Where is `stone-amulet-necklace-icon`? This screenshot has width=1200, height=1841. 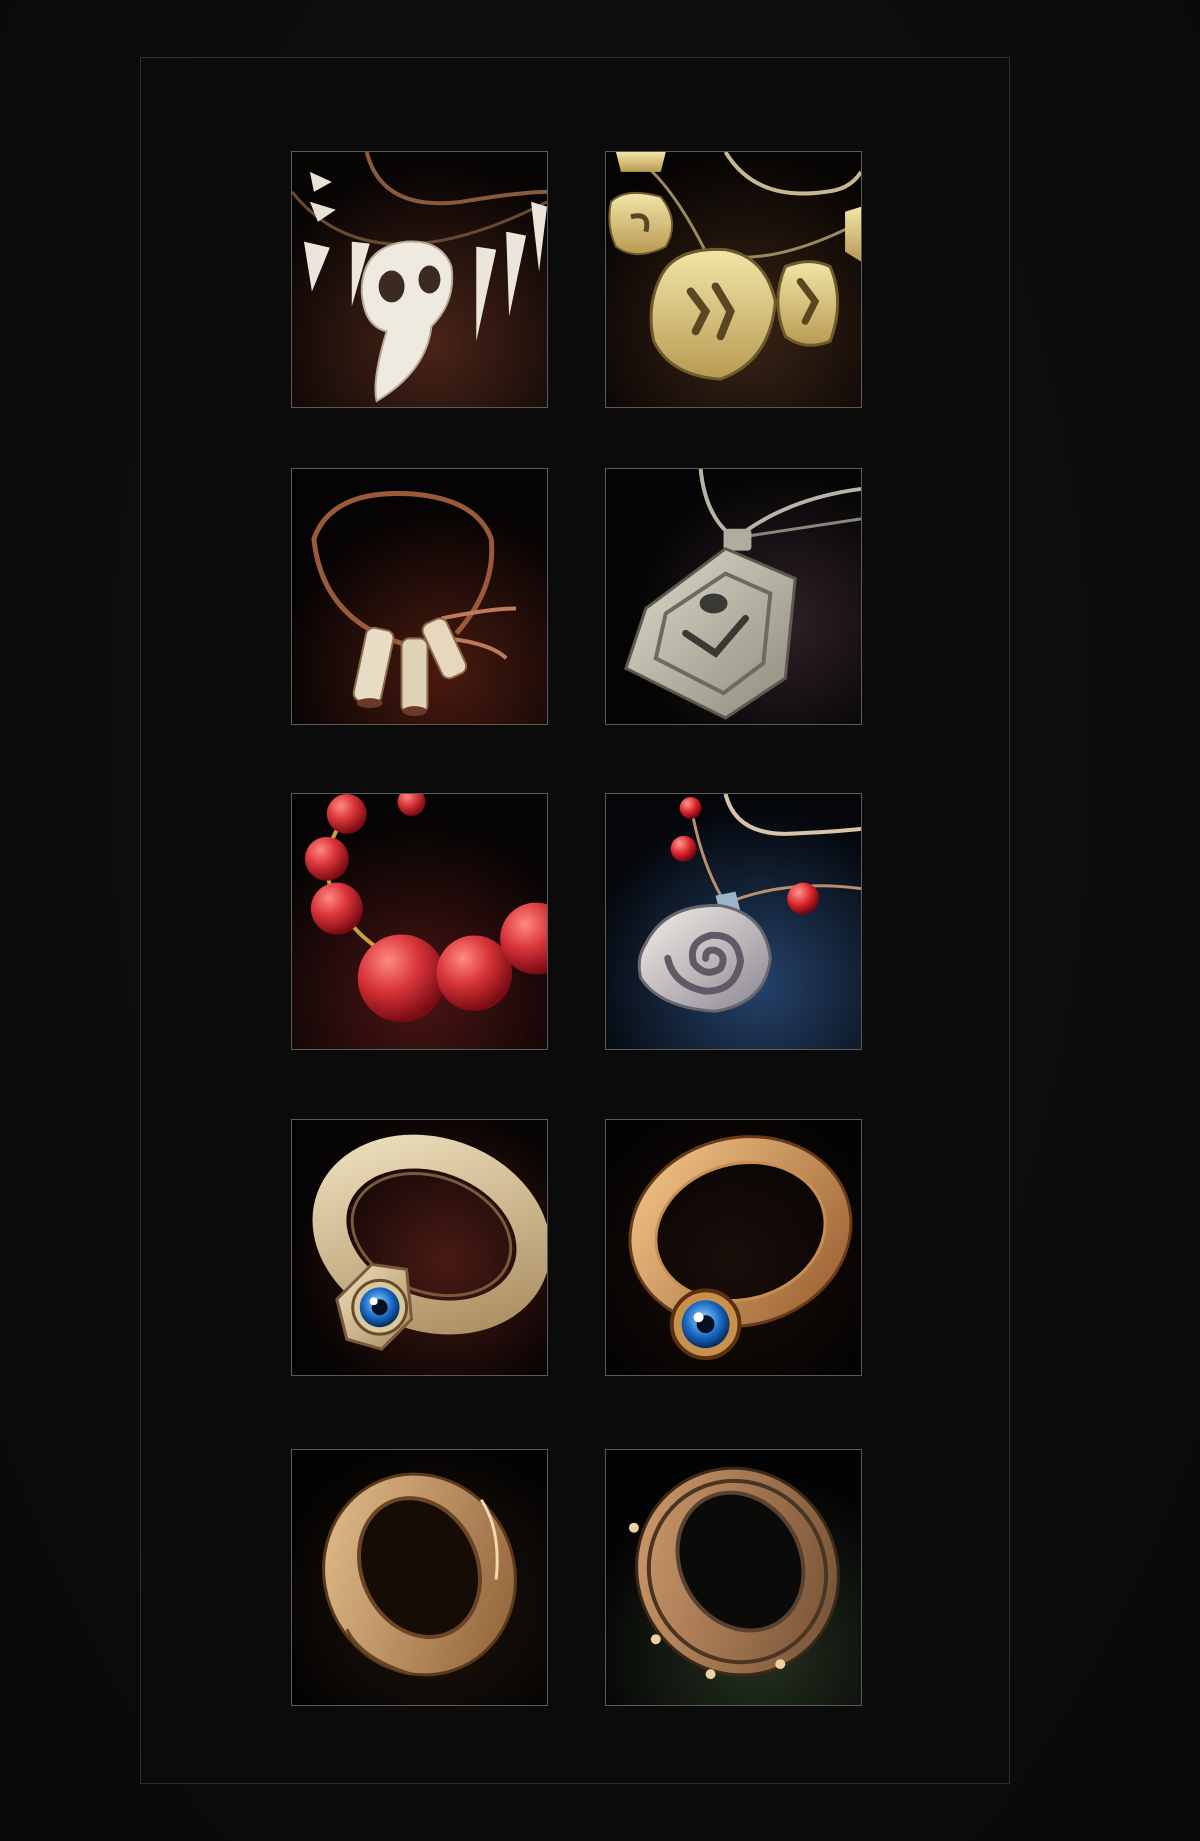
stone-amulet-necklace-icon is located at coordinates (733, 596).